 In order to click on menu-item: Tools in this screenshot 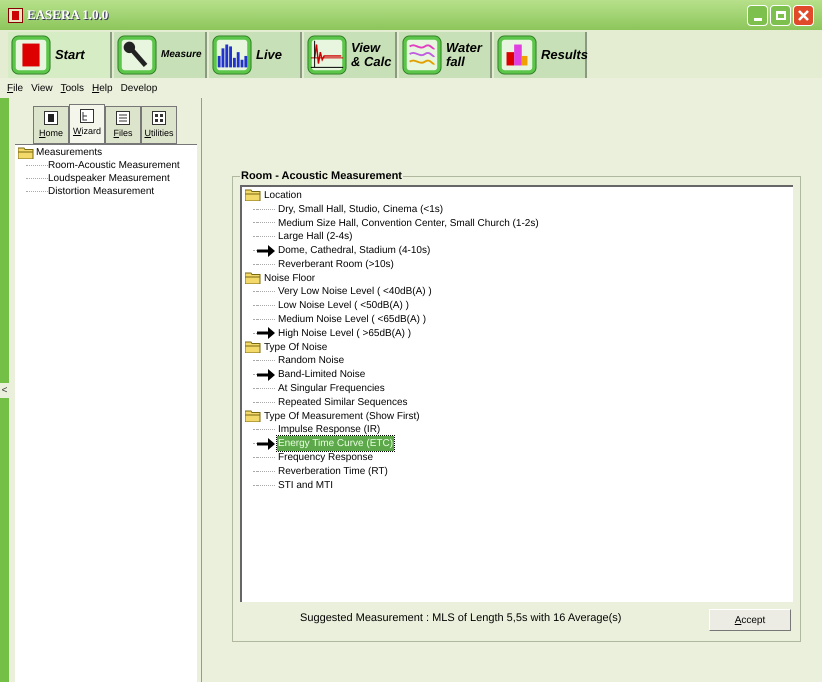, I will do `click(72, 88)`.